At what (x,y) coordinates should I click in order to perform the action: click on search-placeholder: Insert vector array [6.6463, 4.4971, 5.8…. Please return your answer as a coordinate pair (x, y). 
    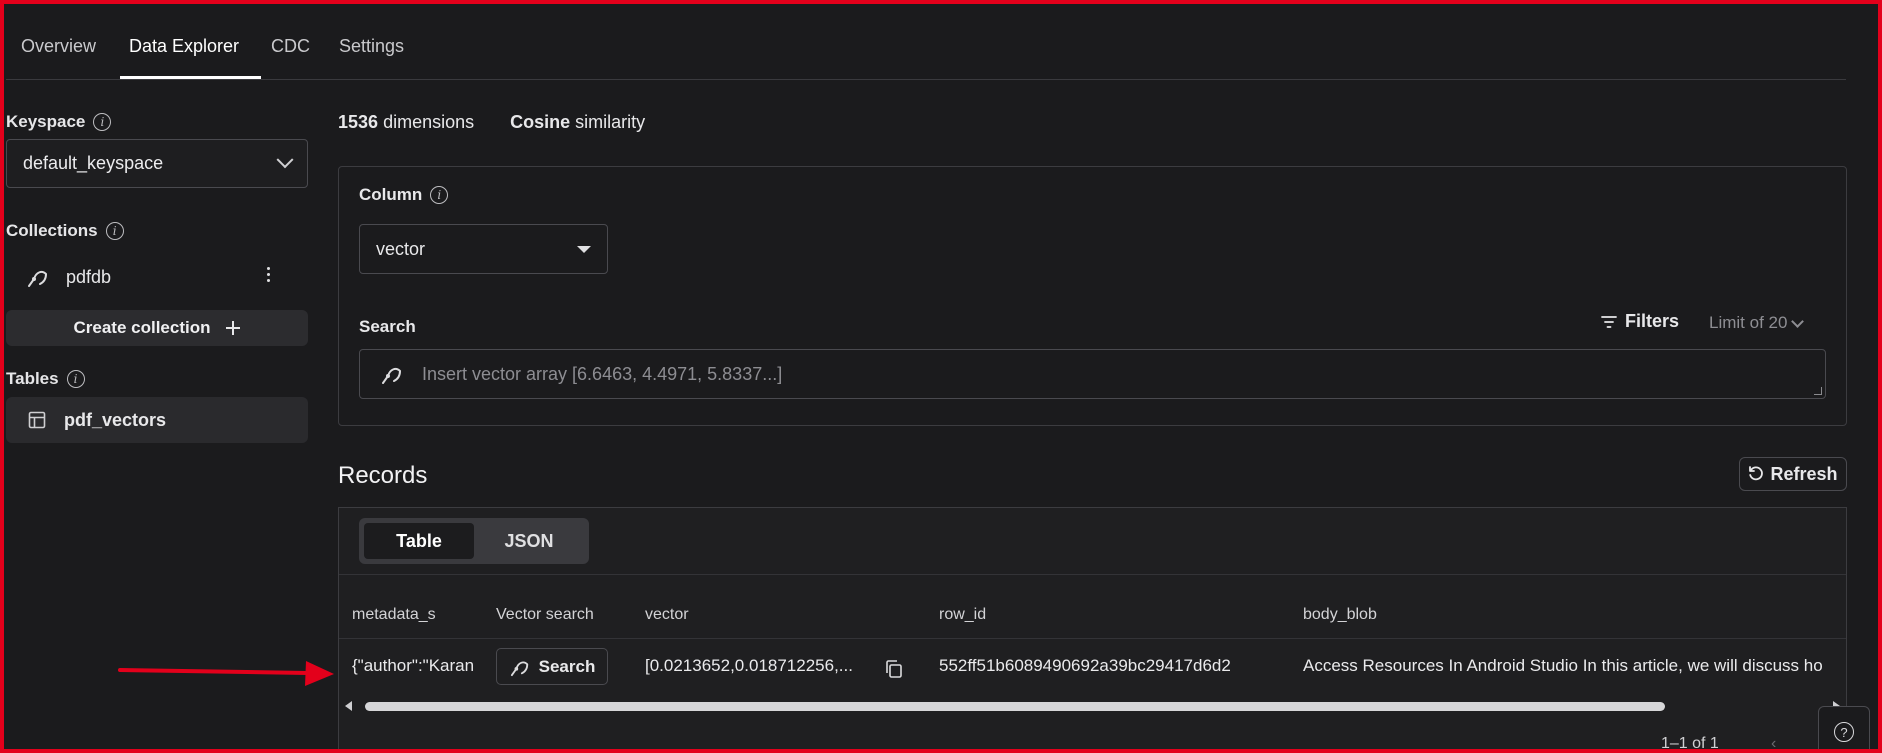
    Looking at the image, I should click on (602, 373).